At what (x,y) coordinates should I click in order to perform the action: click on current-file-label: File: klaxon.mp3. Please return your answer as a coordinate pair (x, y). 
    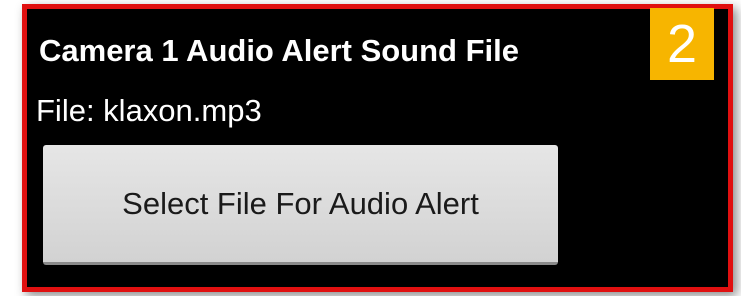
    Looking at the image, I should click on (149, 110).